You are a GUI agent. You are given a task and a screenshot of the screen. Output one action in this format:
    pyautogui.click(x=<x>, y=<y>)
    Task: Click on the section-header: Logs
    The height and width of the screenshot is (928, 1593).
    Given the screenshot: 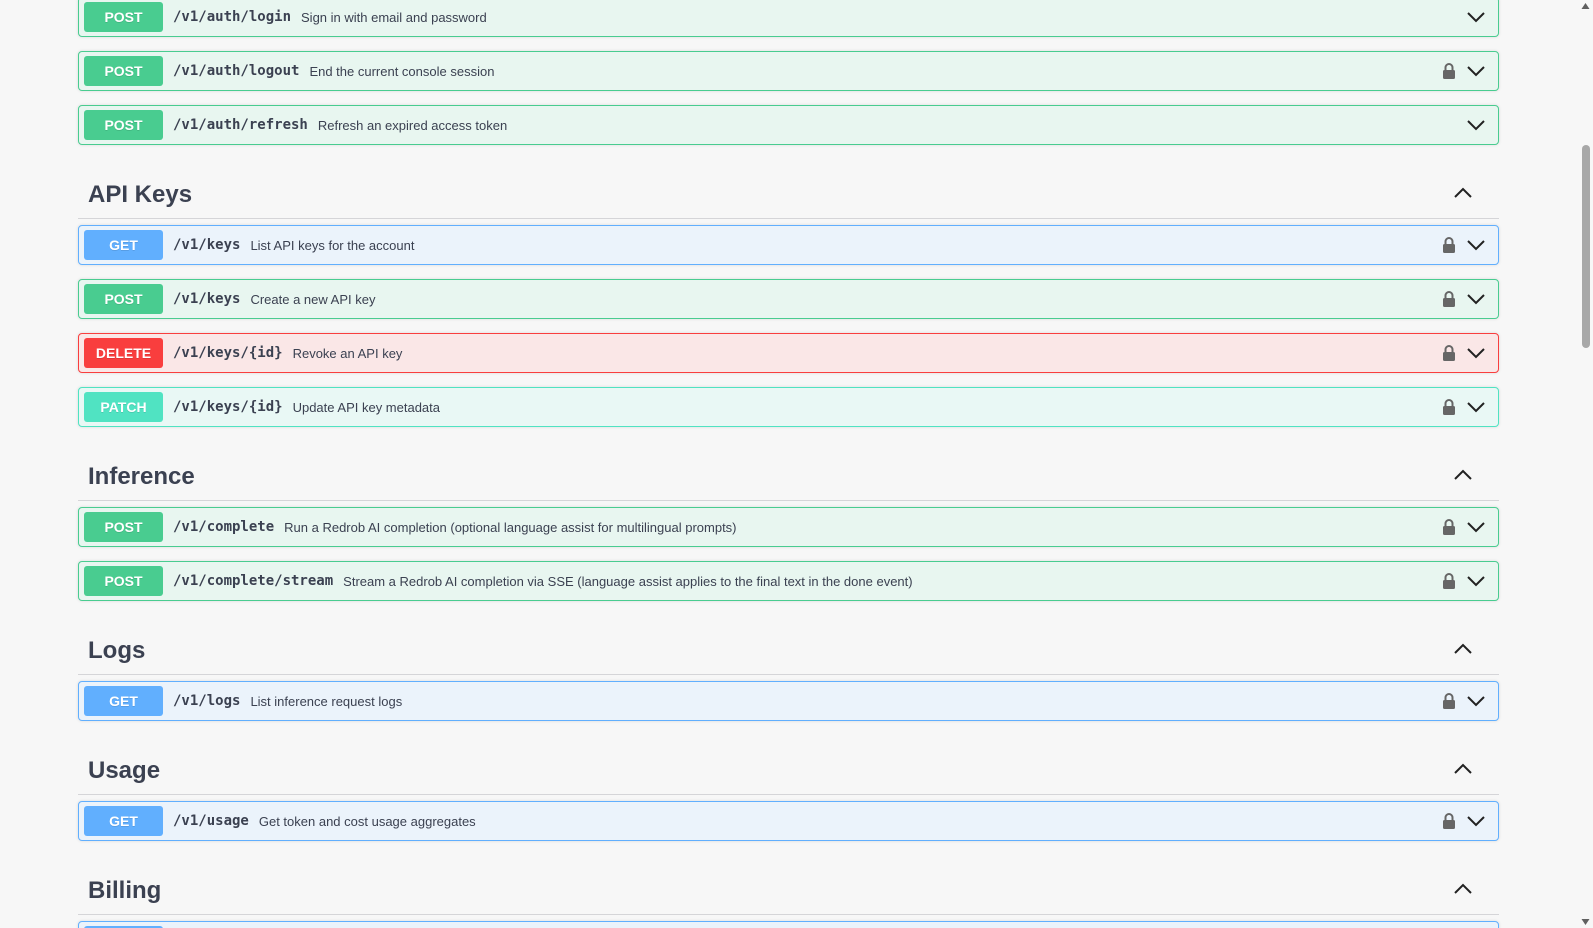 What is the action you would take?
    pyautogui.click(x=788, y=651)
    